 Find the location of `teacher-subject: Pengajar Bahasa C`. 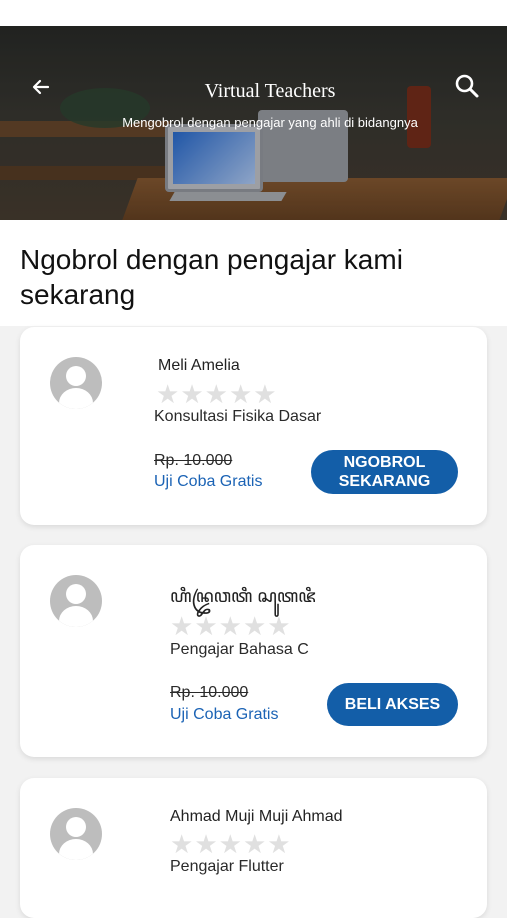

teacher-subject: Pengajar Bahasa C is located at coordinates (239, 649).